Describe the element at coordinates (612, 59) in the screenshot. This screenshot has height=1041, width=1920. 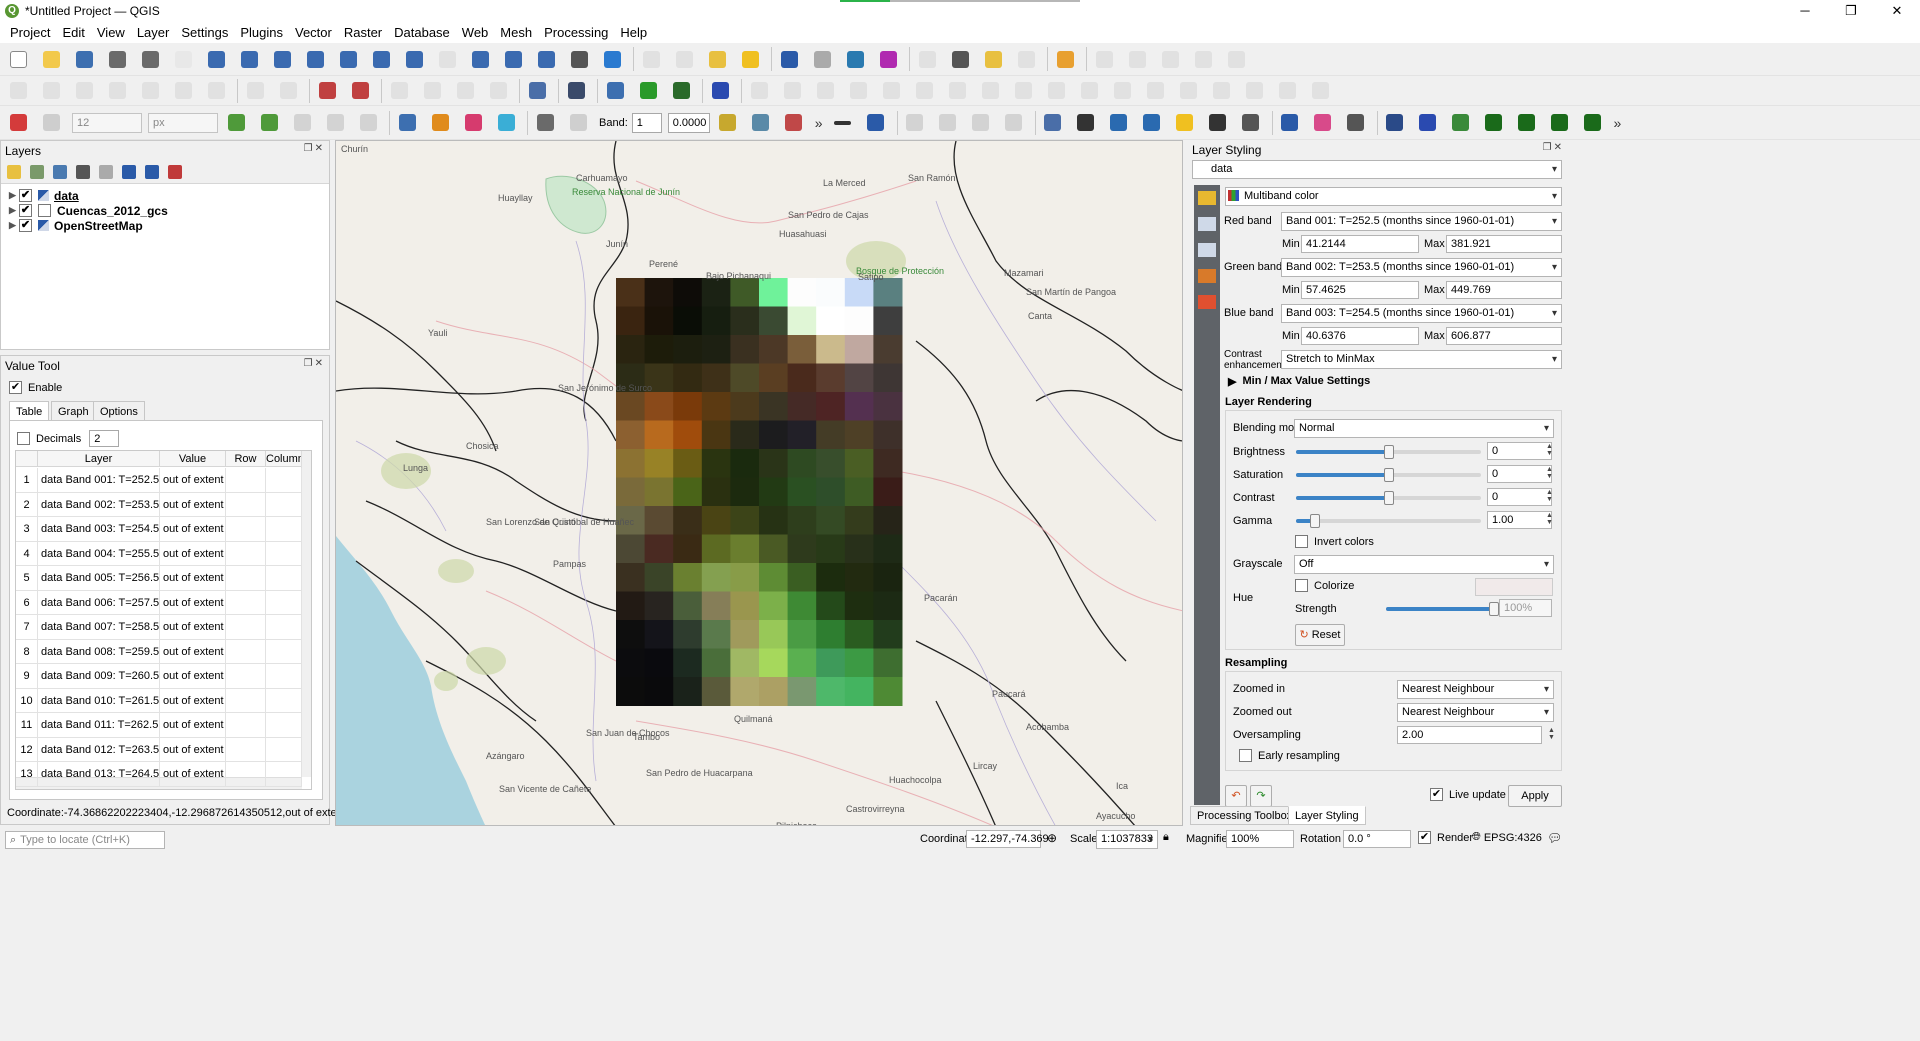
I see `temporal-controller-icon` at that location.